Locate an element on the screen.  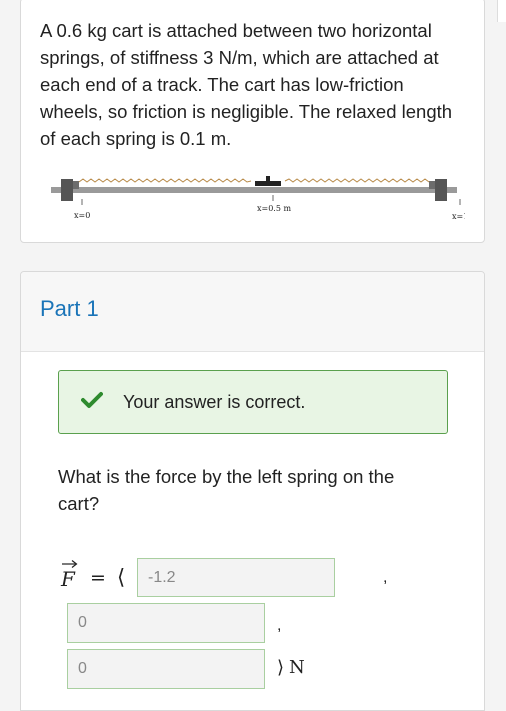
answer-z-value: 0 is located at coordinates (82, 668).